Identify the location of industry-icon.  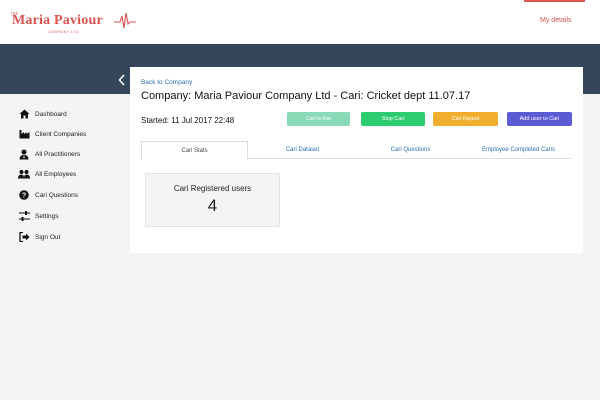
(24, 134).